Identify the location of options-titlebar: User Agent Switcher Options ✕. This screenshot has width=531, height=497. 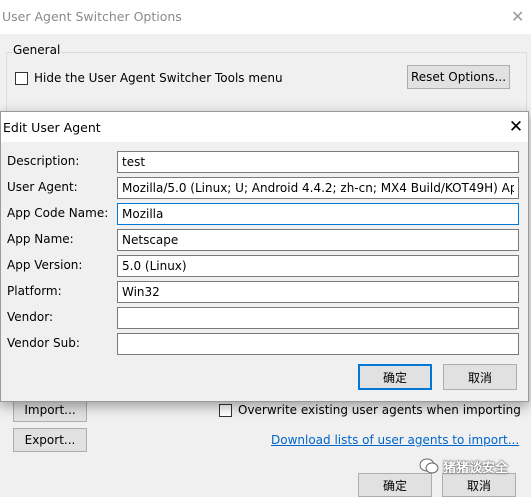
(265, 17).